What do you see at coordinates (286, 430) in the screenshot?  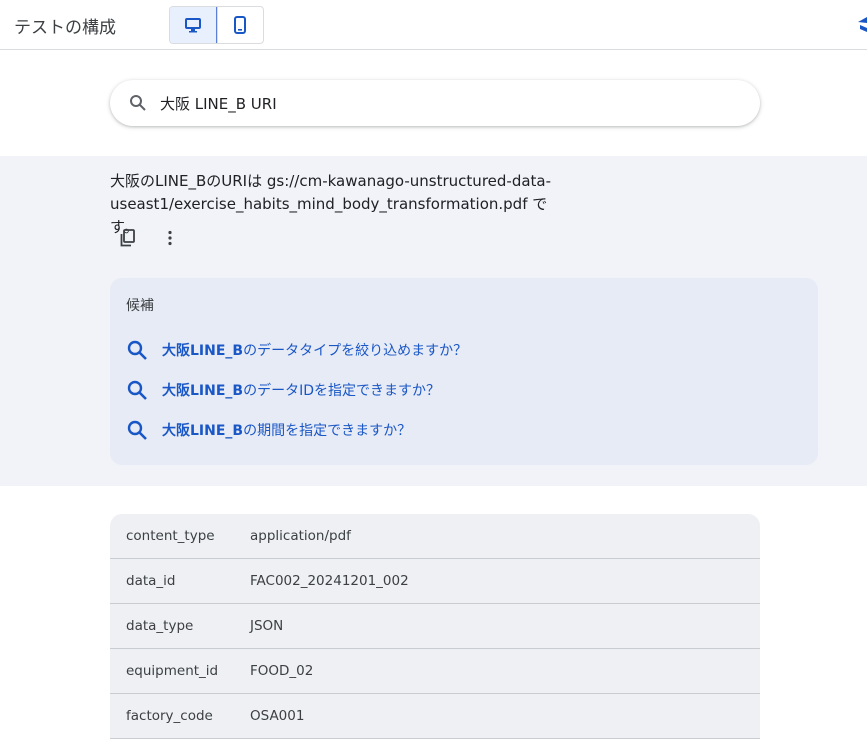 I see `suggestion-text: 大阪LINE_Bの期間を指定できますか？` at bounding box center [286, 430].